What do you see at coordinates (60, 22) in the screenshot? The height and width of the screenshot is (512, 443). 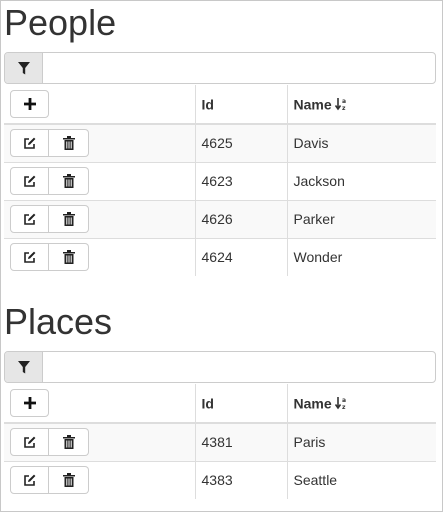 I see `people-title: People` at bounding box center [60, 22].